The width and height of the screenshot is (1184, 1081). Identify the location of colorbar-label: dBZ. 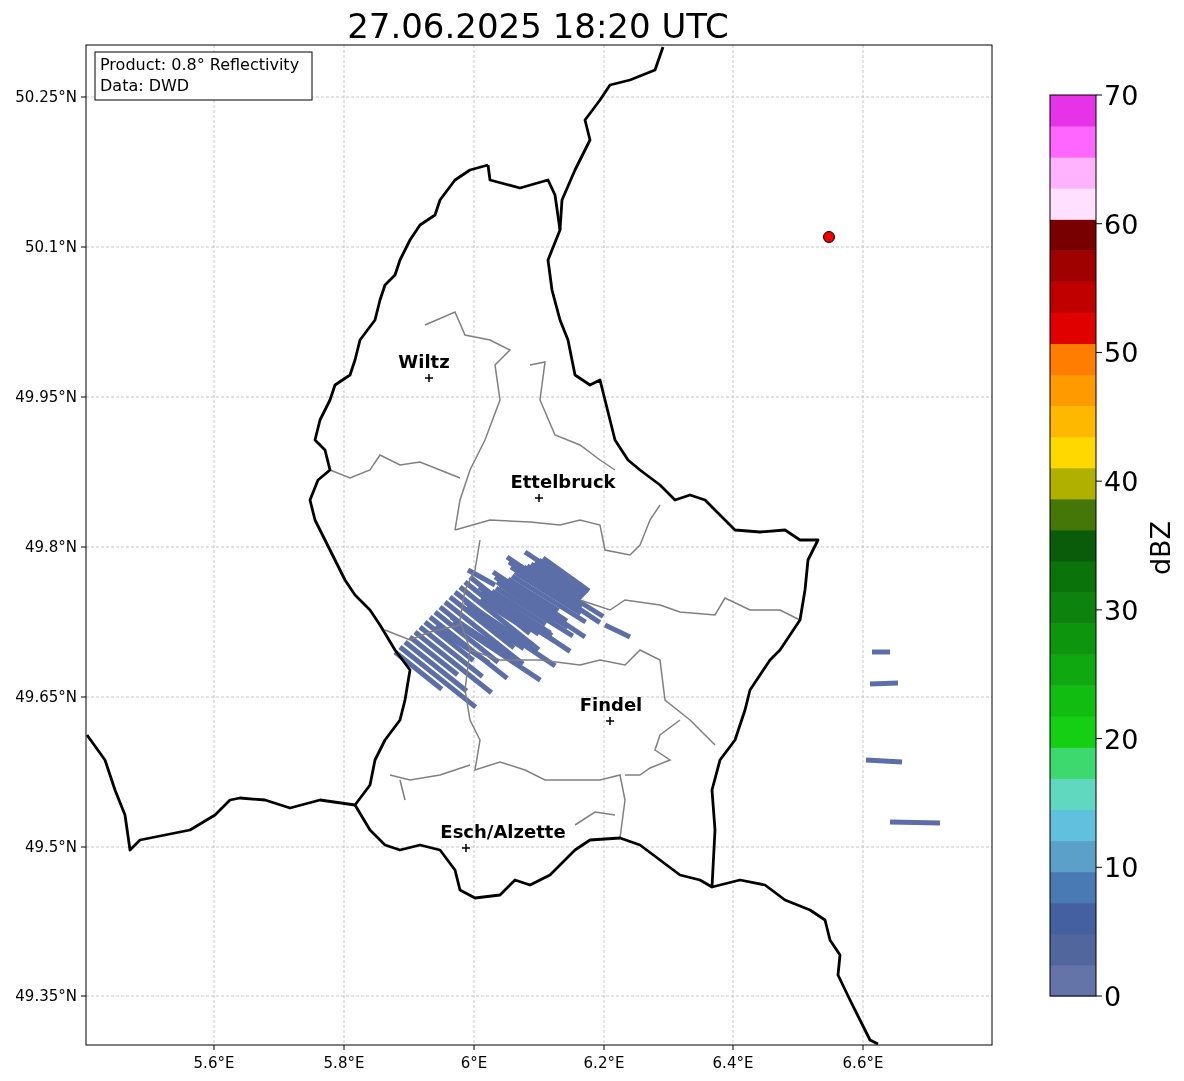
(1160, 548).